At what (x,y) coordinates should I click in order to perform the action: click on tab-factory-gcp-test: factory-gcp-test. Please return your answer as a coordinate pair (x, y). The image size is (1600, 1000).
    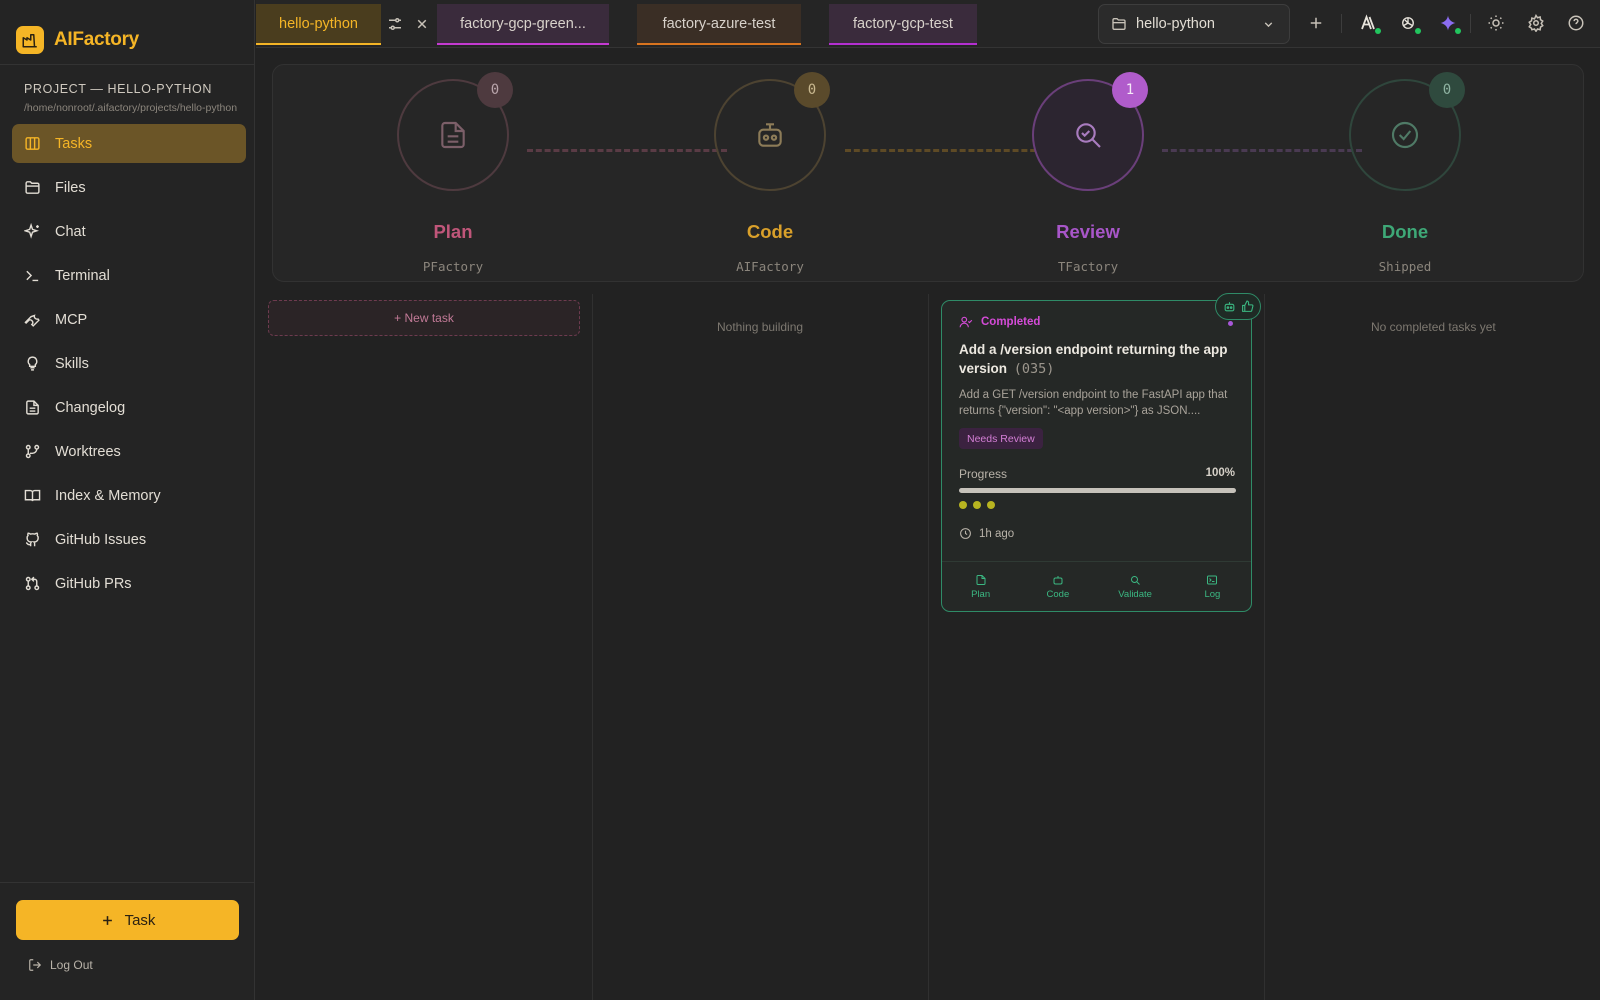
    Looking at the image, I should click on (903, 24).